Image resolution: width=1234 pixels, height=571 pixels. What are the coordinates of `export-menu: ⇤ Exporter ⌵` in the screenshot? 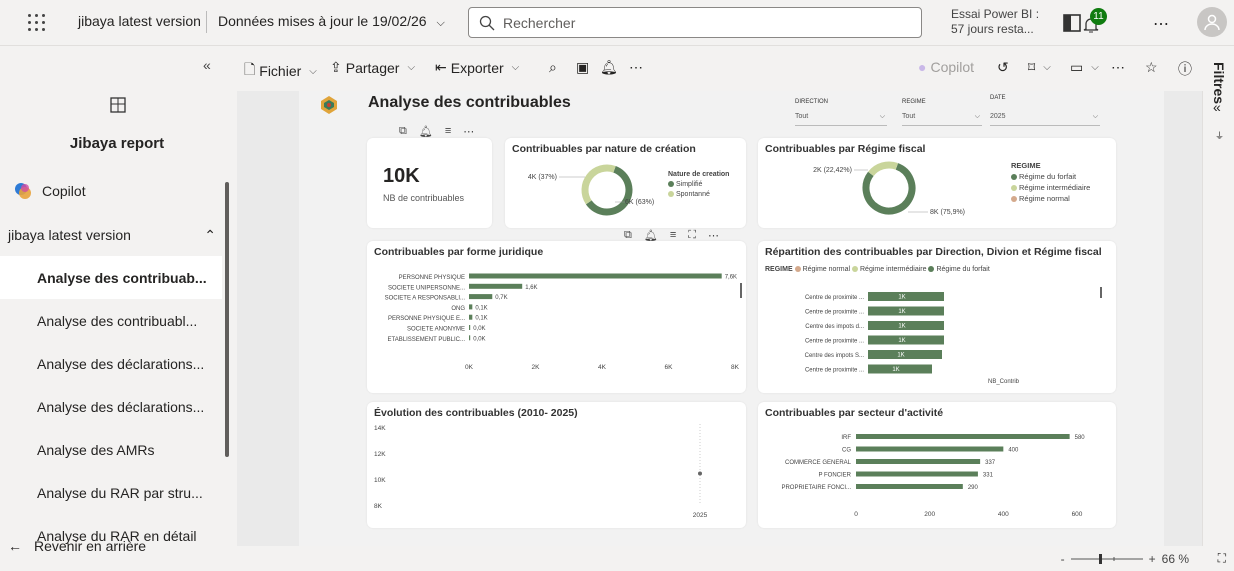 It's located at (477, 67).